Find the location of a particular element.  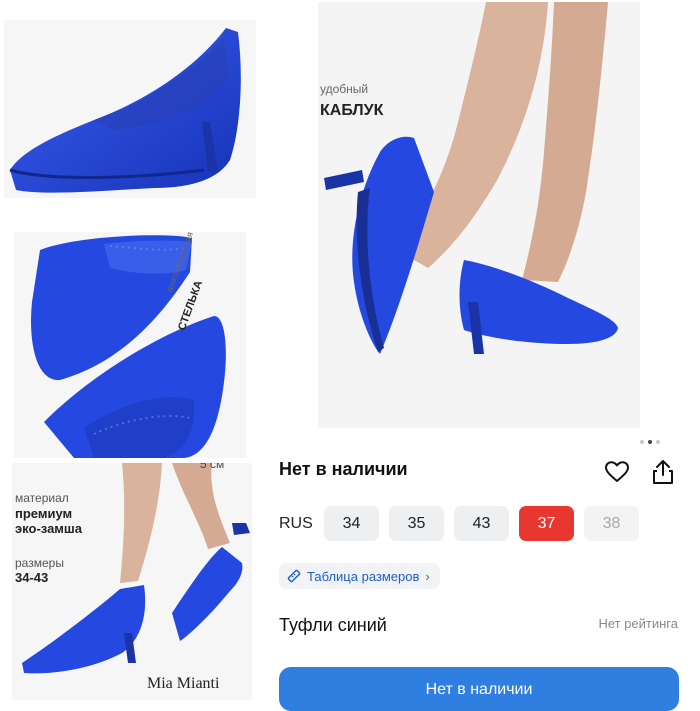

size-chart-link: Таблица размеров › is located at coordinates (359, 576).